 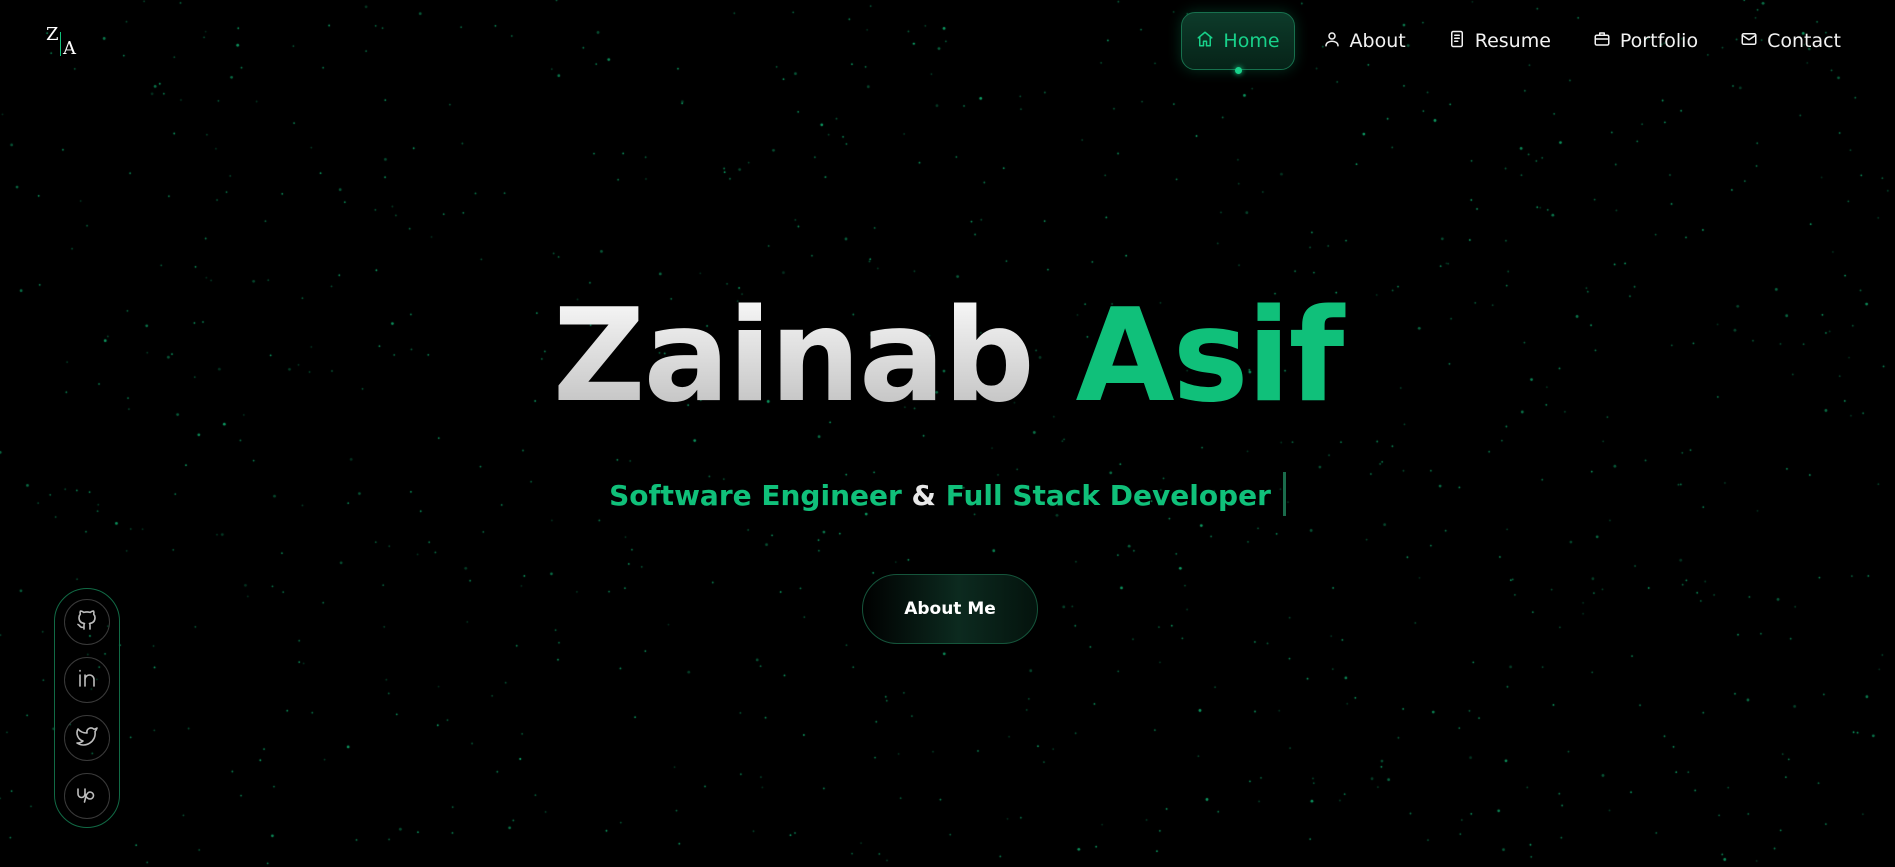 I want to click on nav-item-portfolio: Portfolio, so click(x=1645, y=41).